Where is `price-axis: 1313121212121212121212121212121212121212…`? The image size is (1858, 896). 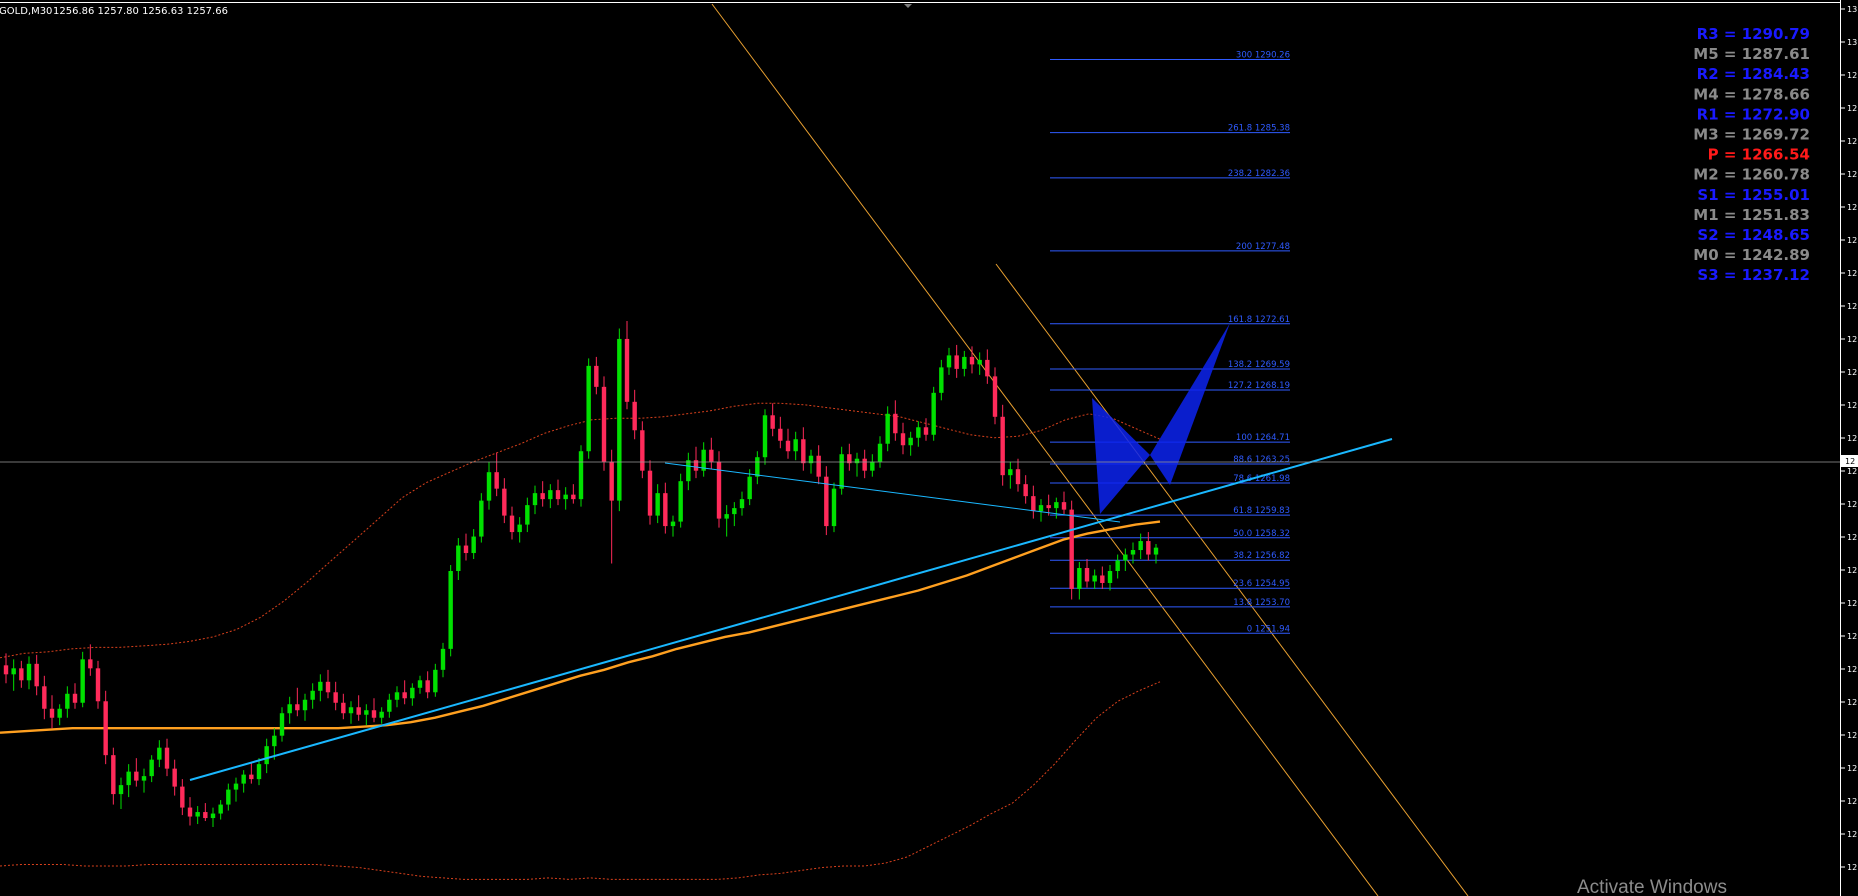
price-axis: 1313121212121212121212121212121212121212… is located at coordinates (1849, 438).